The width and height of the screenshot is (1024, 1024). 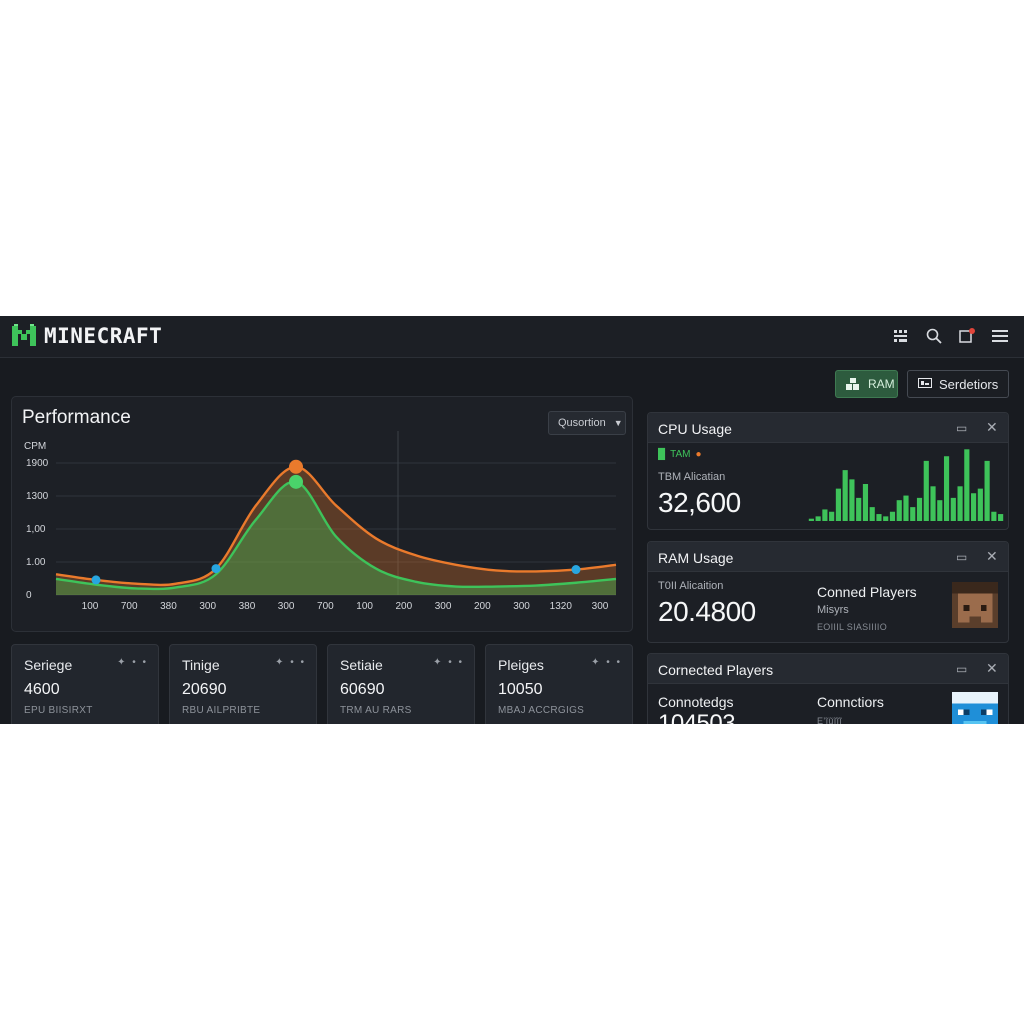 What do you see at coordinates (201, 665) in the screenshot?
I see `stat-title: Tinige` at bounding box center [201, 665].